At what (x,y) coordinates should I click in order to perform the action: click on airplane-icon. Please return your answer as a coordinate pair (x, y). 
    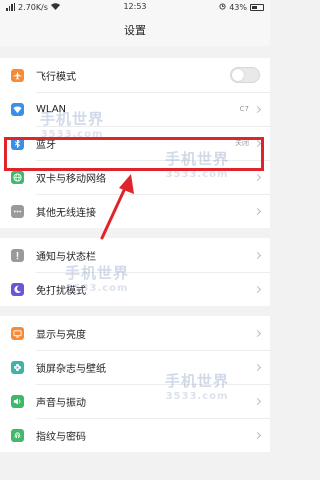
    Looking at the image, I should click on (17, 75).